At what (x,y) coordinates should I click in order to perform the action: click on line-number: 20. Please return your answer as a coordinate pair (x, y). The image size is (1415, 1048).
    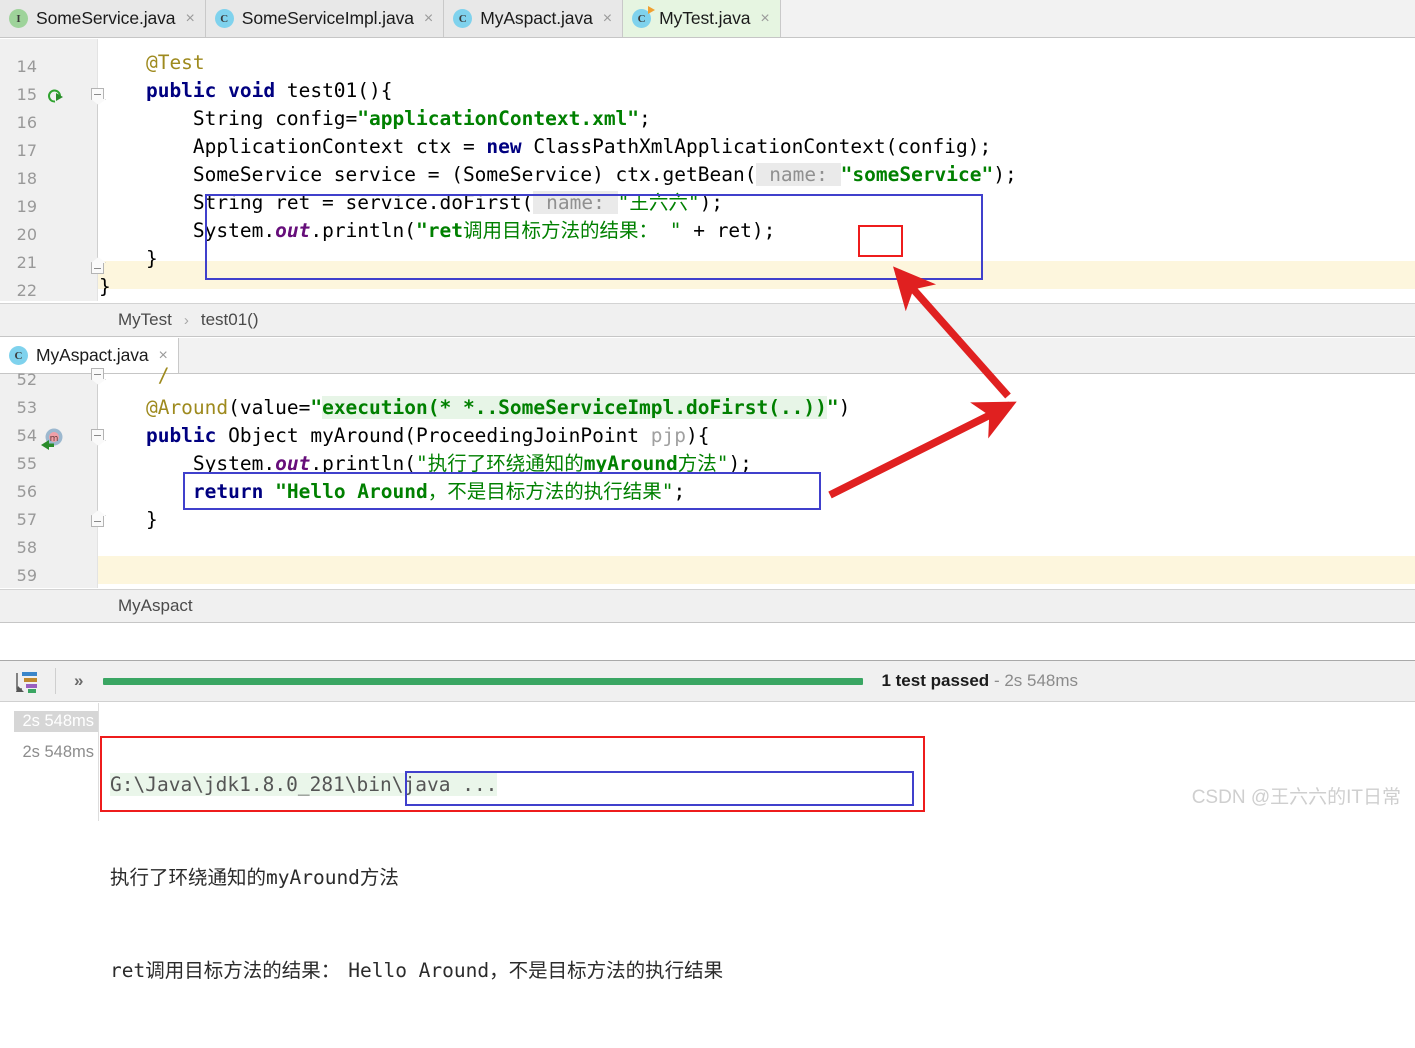
    Looking at the image, I should click on (26, 234).